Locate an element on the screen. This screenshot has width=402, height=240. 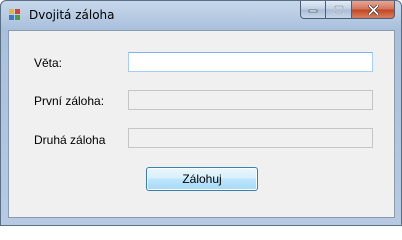
title-bar: Dvojitá záloha is located at coordinates (201, 15).